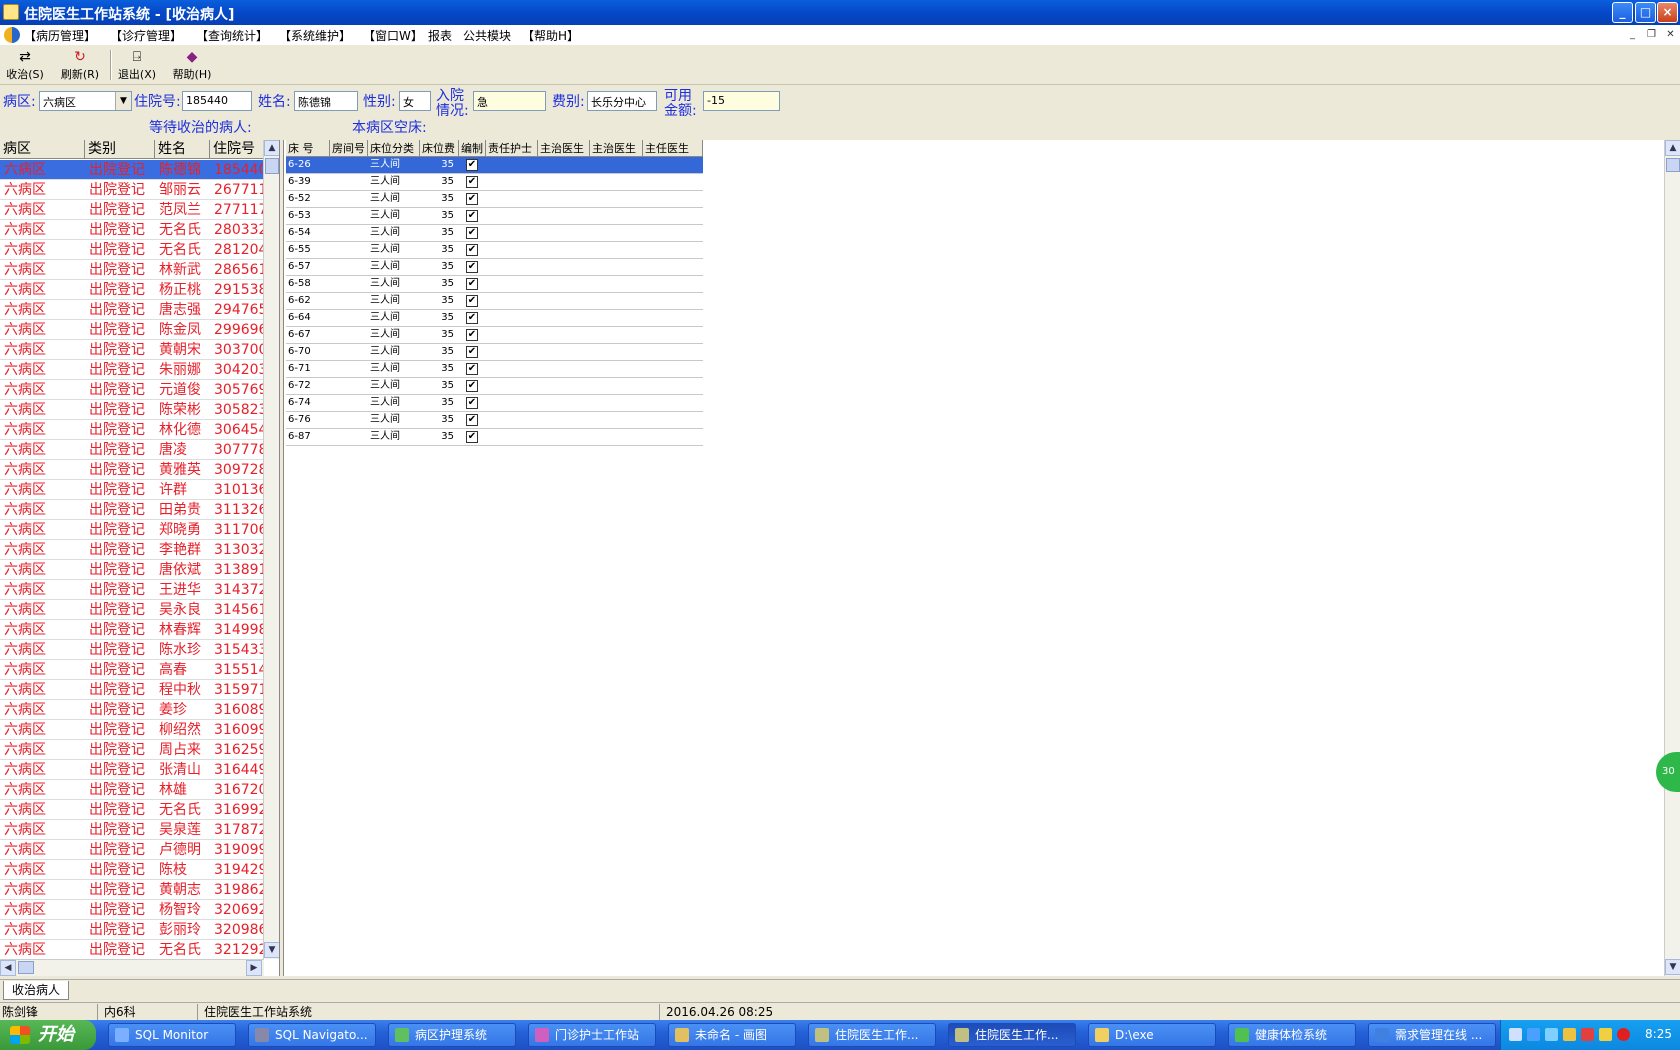  Describe the element at coordinates (123, 101) in the screenshot. I see `chevron-down-icon: ▼` at that location.